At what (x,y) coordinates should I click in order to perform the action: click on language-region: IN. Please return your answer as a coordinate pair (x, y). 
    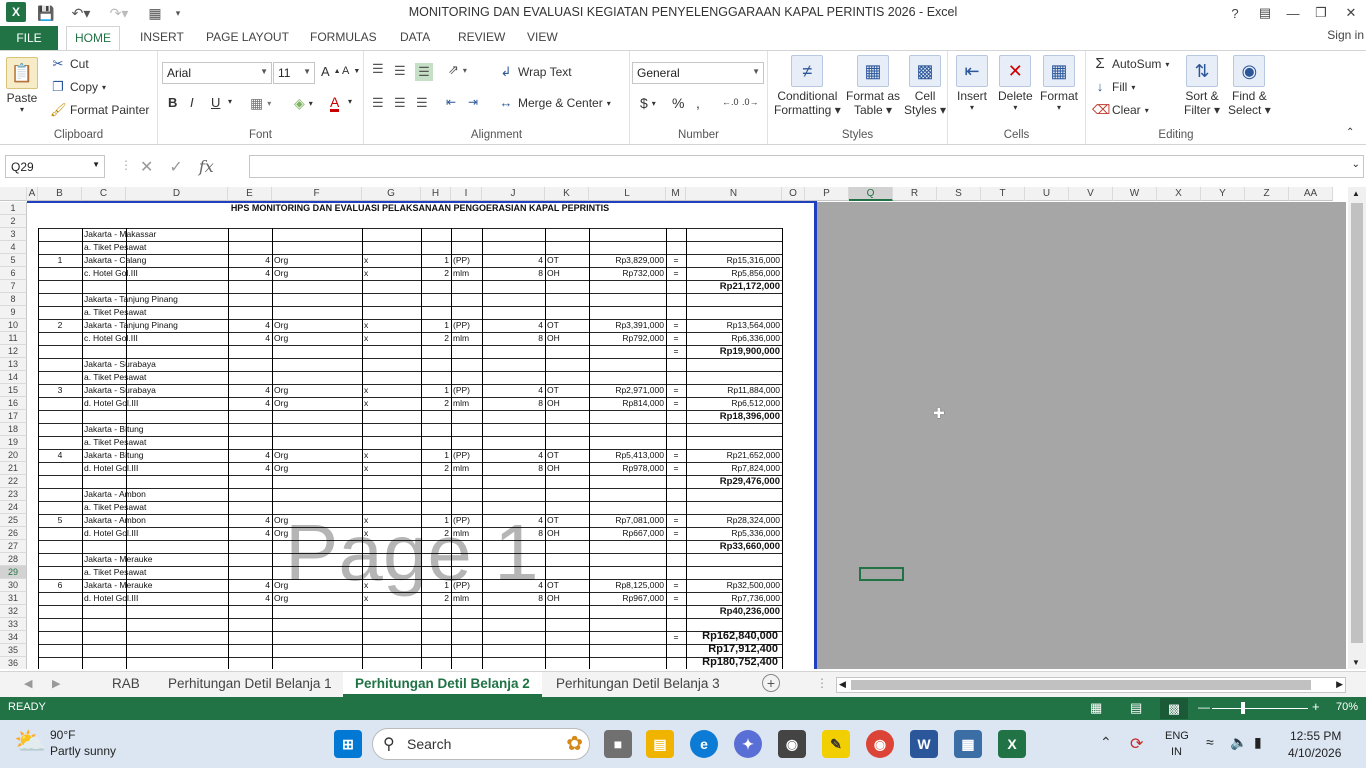
    Looking at the image, I should click on (1176, 752).